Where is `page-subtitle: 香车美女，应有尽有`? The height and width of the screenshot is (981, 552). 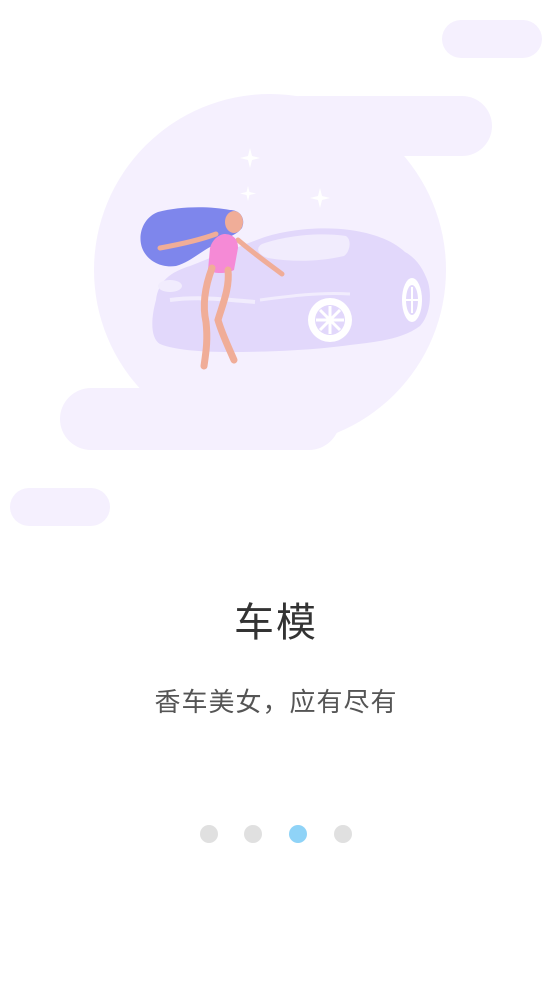
page-subtitle: 香车美女，应有尽有 is located at coordinates (276, 703).